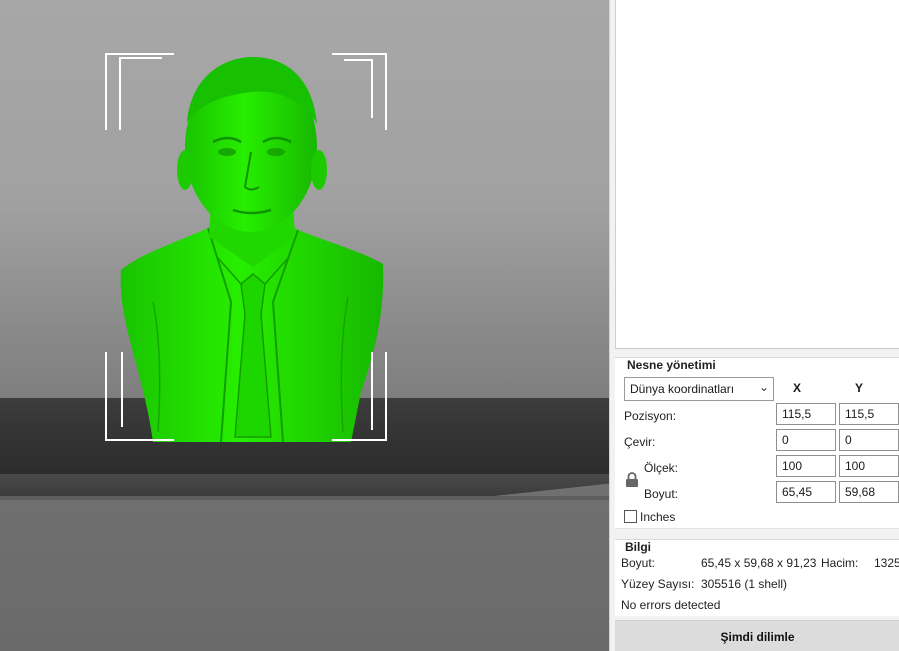 Image resolution: width=899 pixels, height=651 pixels. I want to click on size-label: Boyut:, so click(661, 494).